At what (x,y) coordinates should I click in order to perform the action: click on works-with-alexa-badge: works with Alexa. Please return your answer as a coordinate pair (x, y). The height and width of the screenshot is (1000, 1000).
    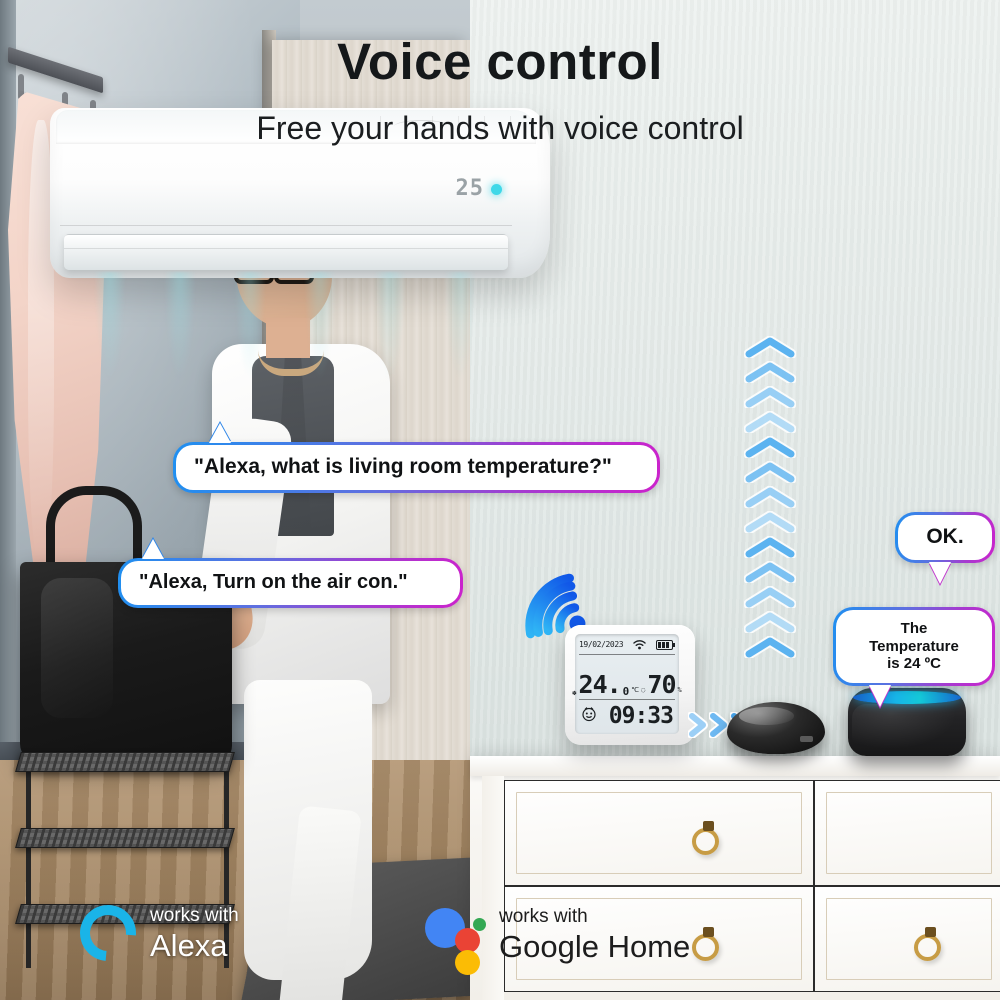
    Looking at the image, I should click on (153, 933).